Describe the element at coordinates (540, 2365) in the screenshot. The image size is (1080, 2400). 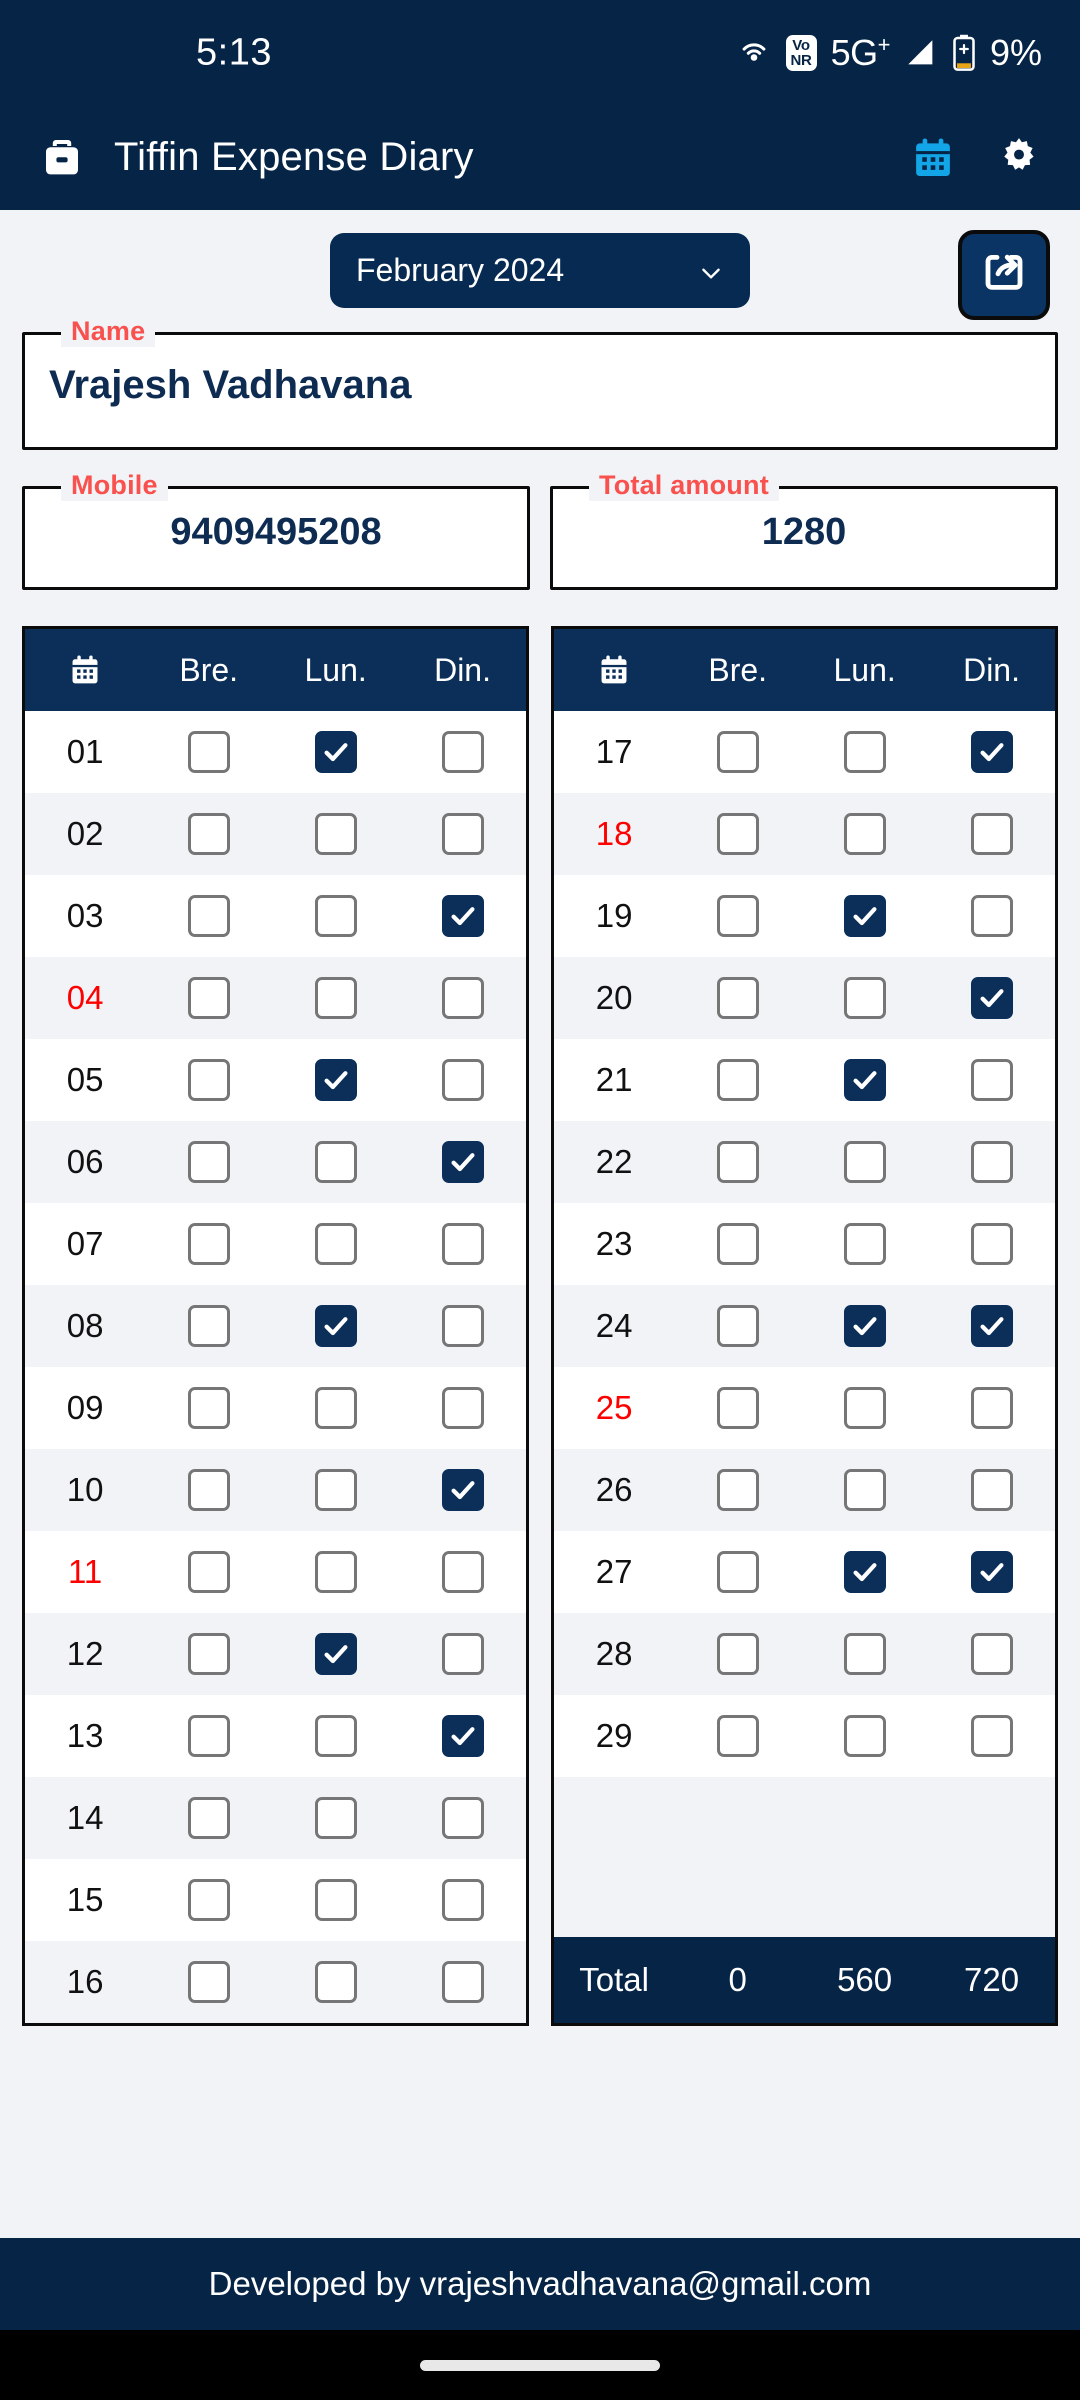
I see `nav-gesture-pill` at that location.